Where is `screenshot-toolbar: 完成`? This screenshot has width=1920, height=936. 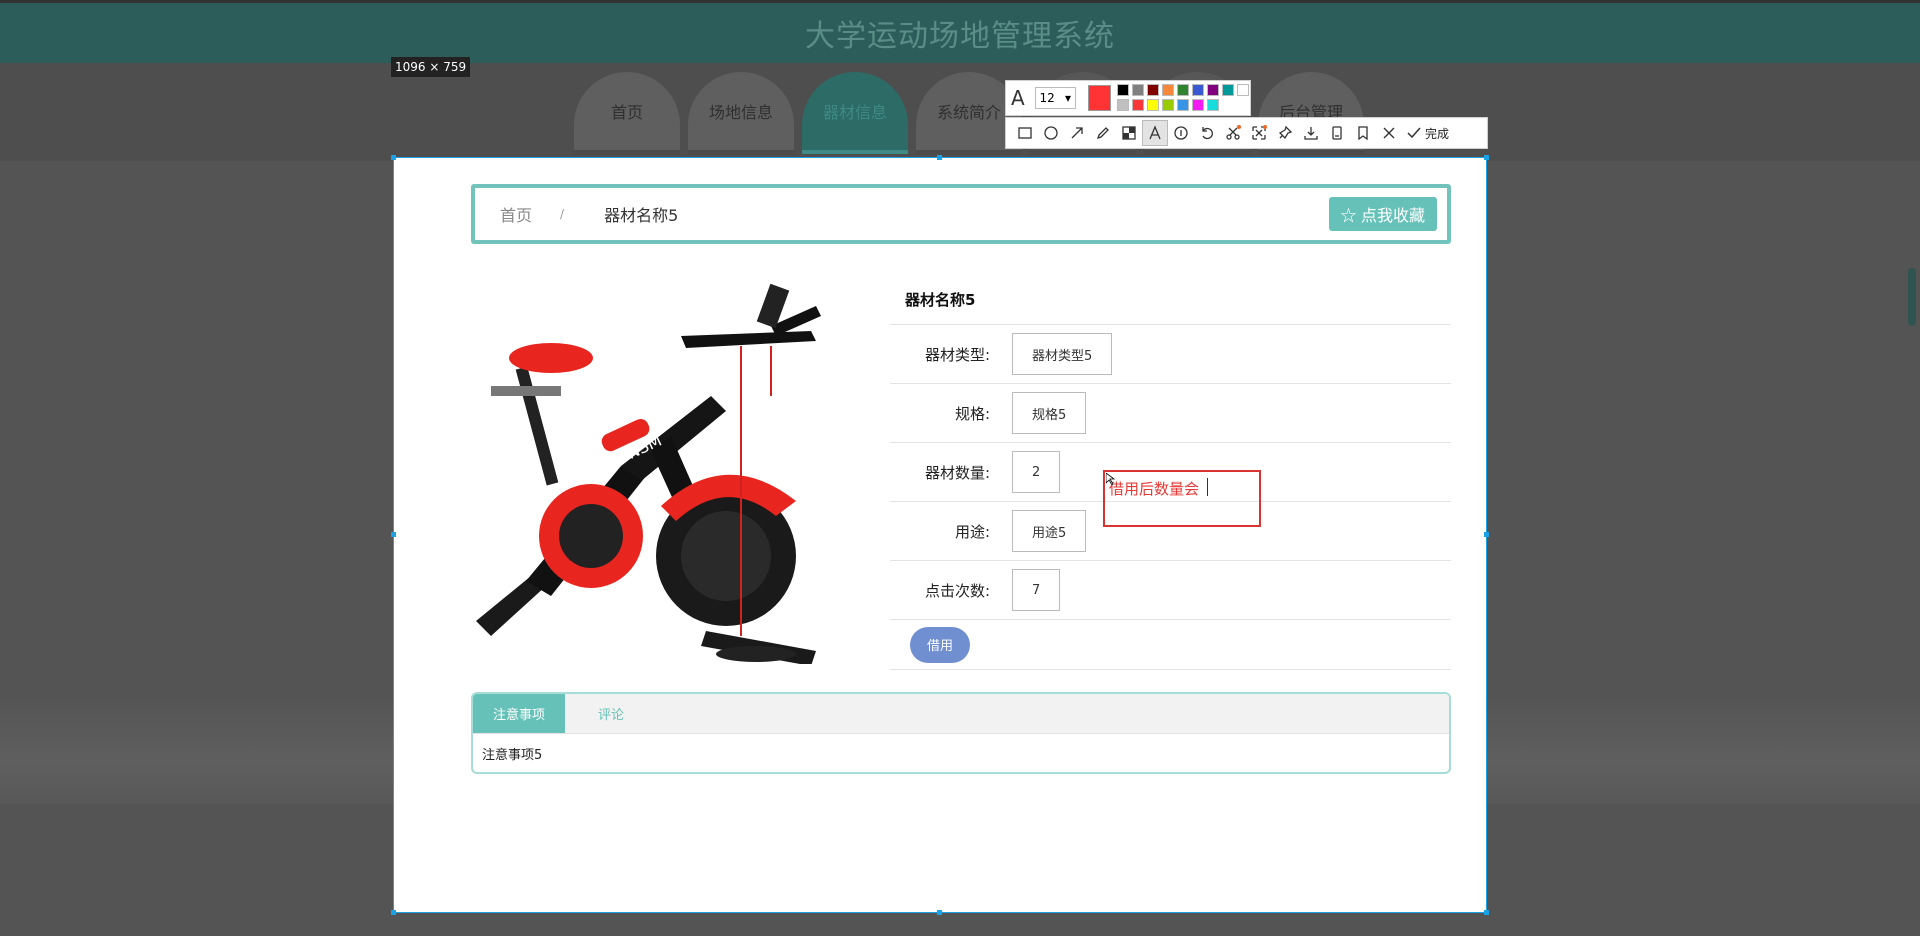 screenshot-toolbar: 完成 is located at coordinates (1246, 133).